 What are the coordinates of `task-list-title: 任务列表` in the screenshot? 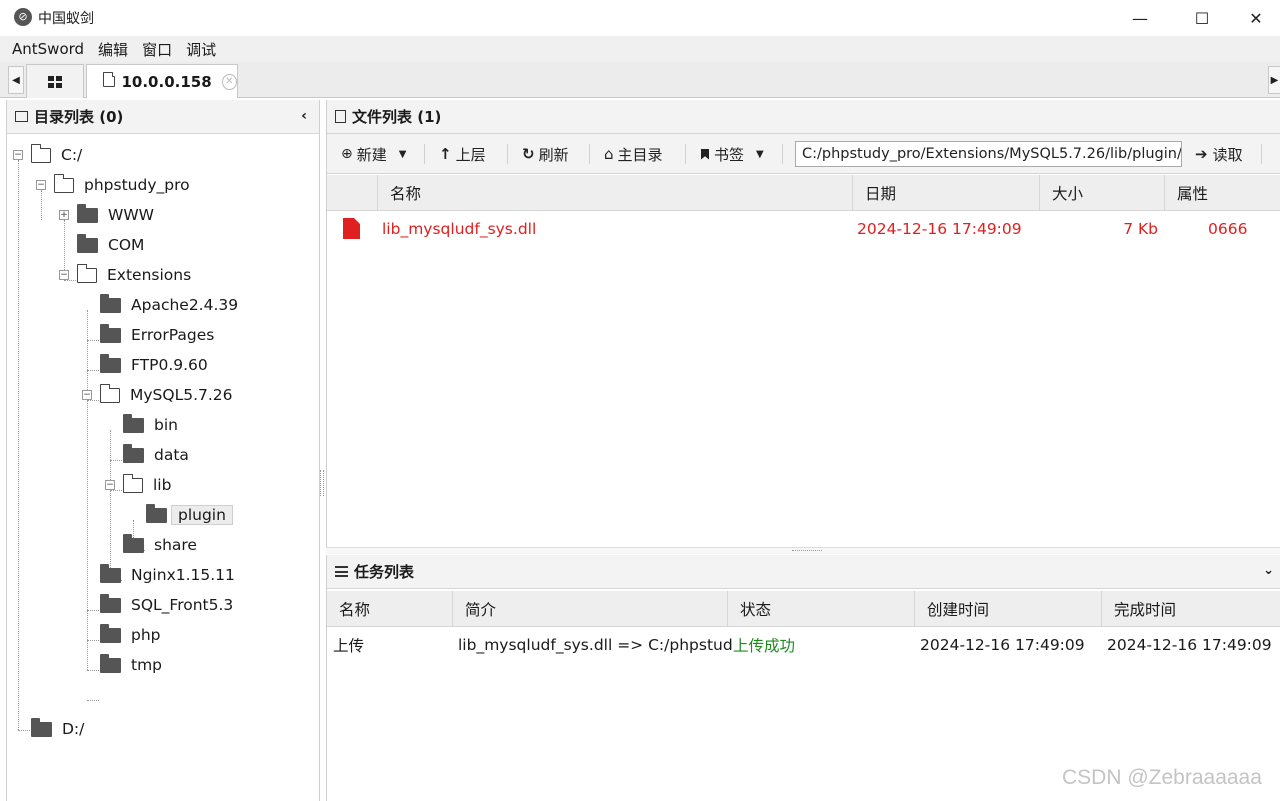 It's located at (384, 572).